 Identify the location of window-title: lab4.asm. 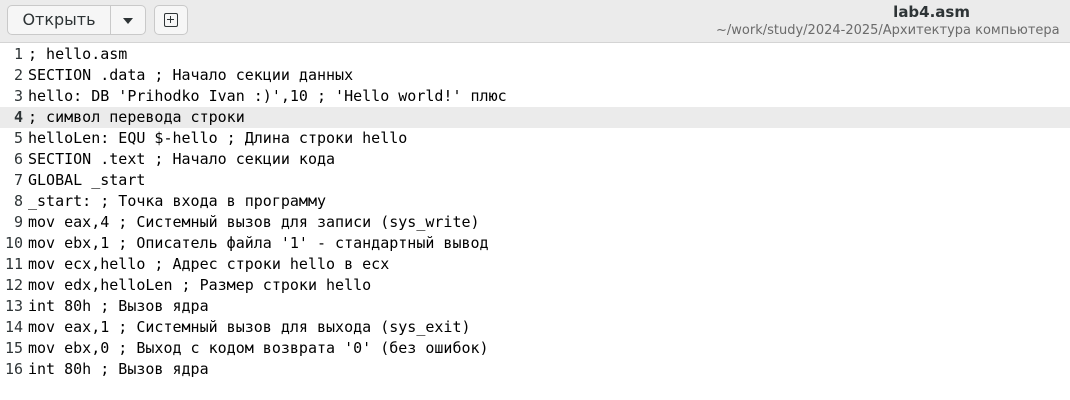
(931, 12).